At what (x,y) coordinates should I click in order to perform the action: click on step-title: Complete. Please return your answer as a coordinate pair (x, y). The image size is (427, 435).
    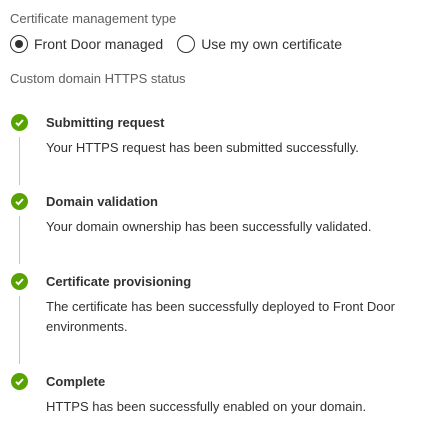
    Looking at the image, I should click on (76, 381).